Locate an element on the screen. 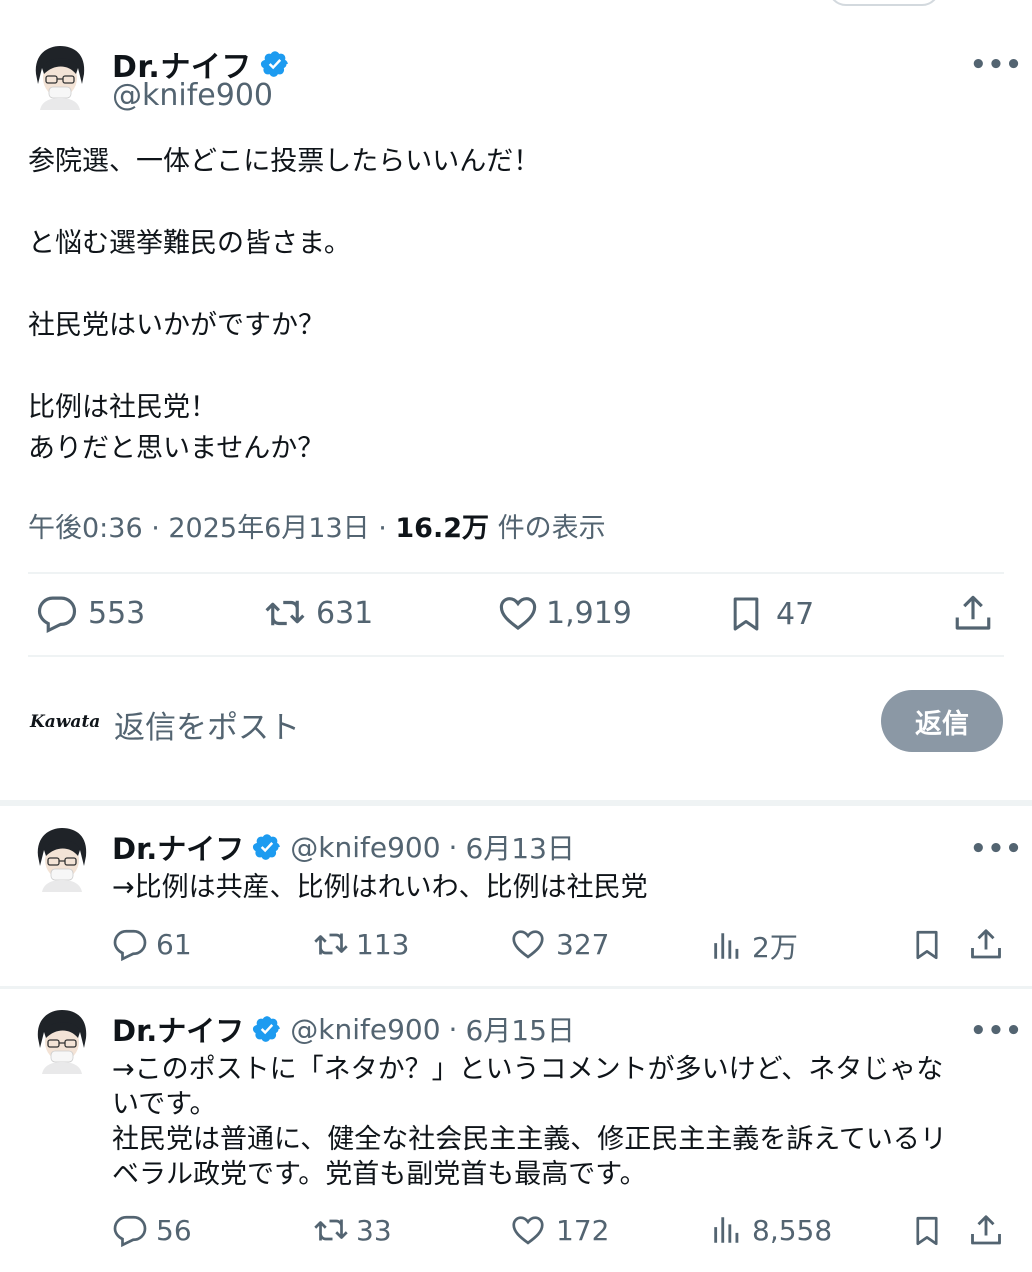 Image resolution: width=1032 pixels, height=1272 pixels. repost-count: 113 is located at coordinates (383, 944).